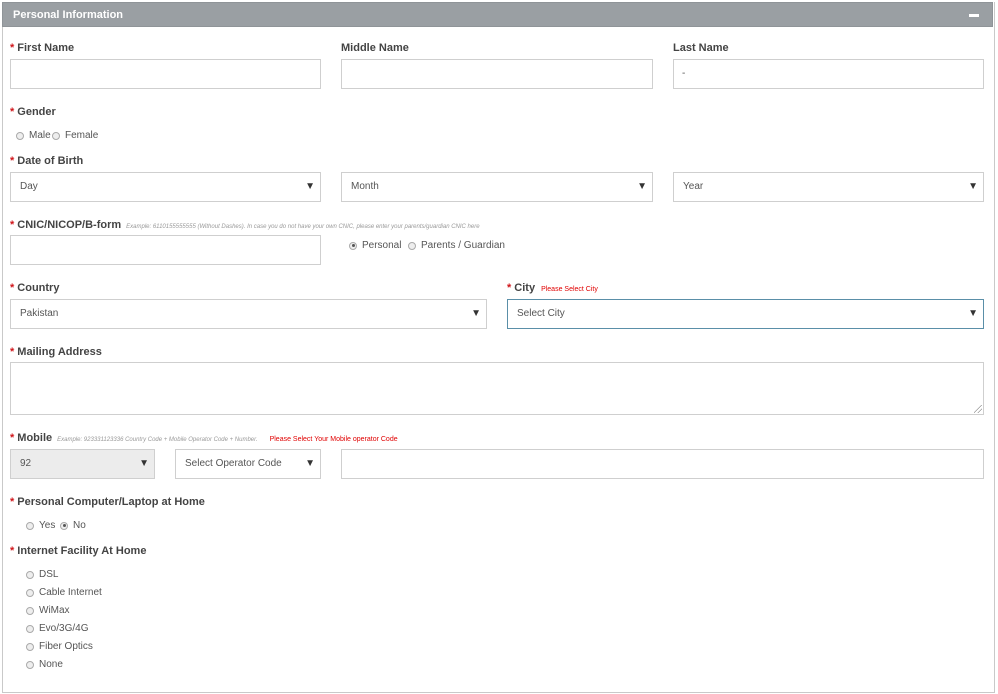  Describe the element at coordinates (68, 15) in the screenshot. I see `panel-title: Personal Information` at that location.